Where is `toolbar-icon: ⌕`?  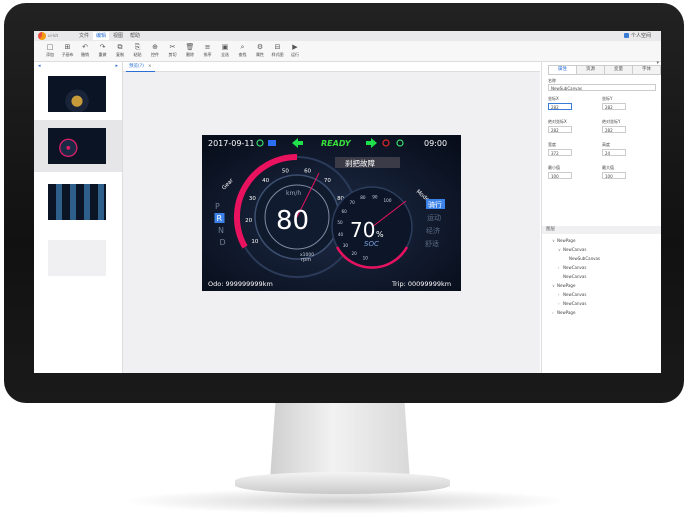
toolbar-icon: ⌕ is located at coordinates (242, 47).